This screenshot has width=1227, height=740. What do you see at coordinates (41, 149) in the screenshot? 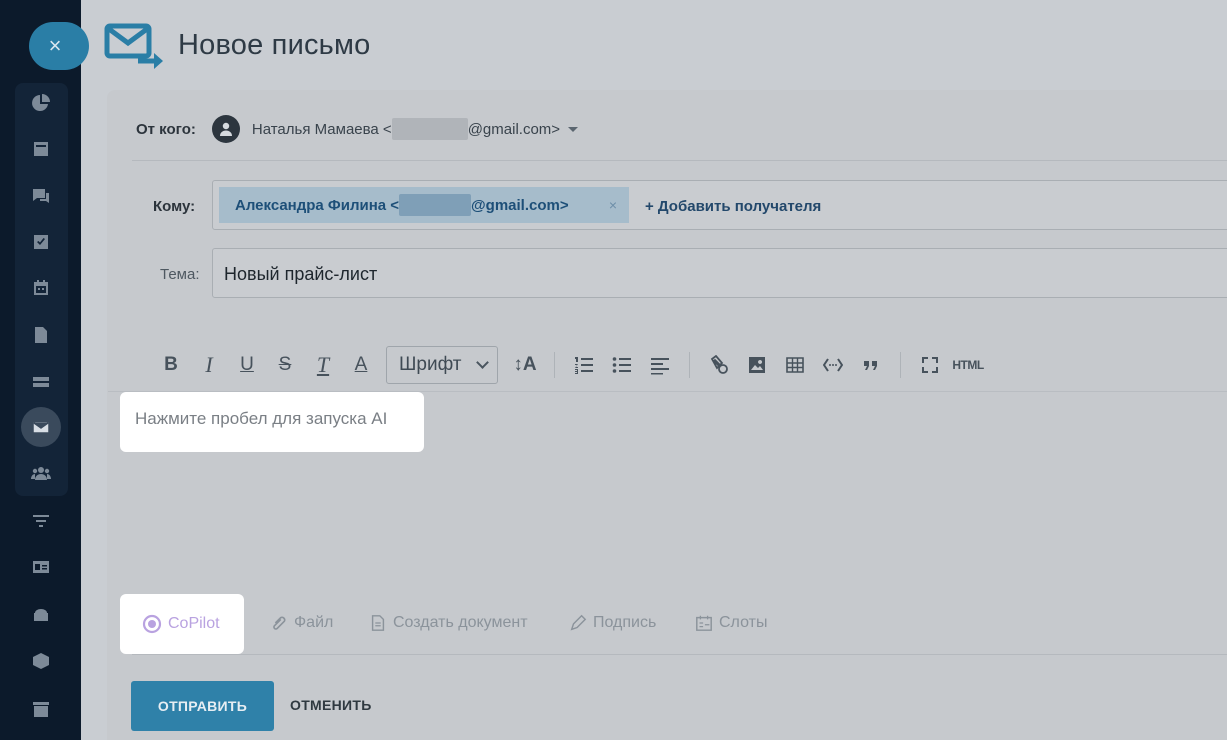
I see `news-icon` at bounding box center [41, 149].